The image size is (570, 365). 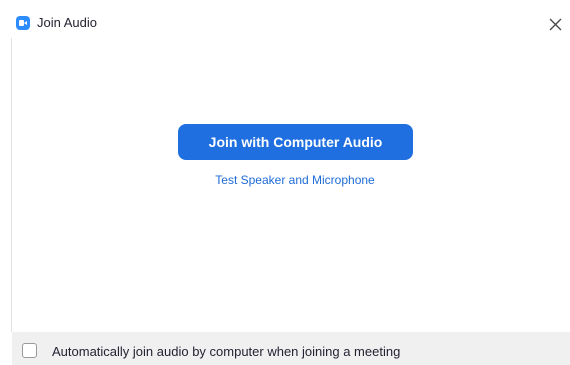 What do you see at coordinates (29, 350) in the screenshot?
I see `auto-join-audio-checkbox` at bounding box center [29, 350].